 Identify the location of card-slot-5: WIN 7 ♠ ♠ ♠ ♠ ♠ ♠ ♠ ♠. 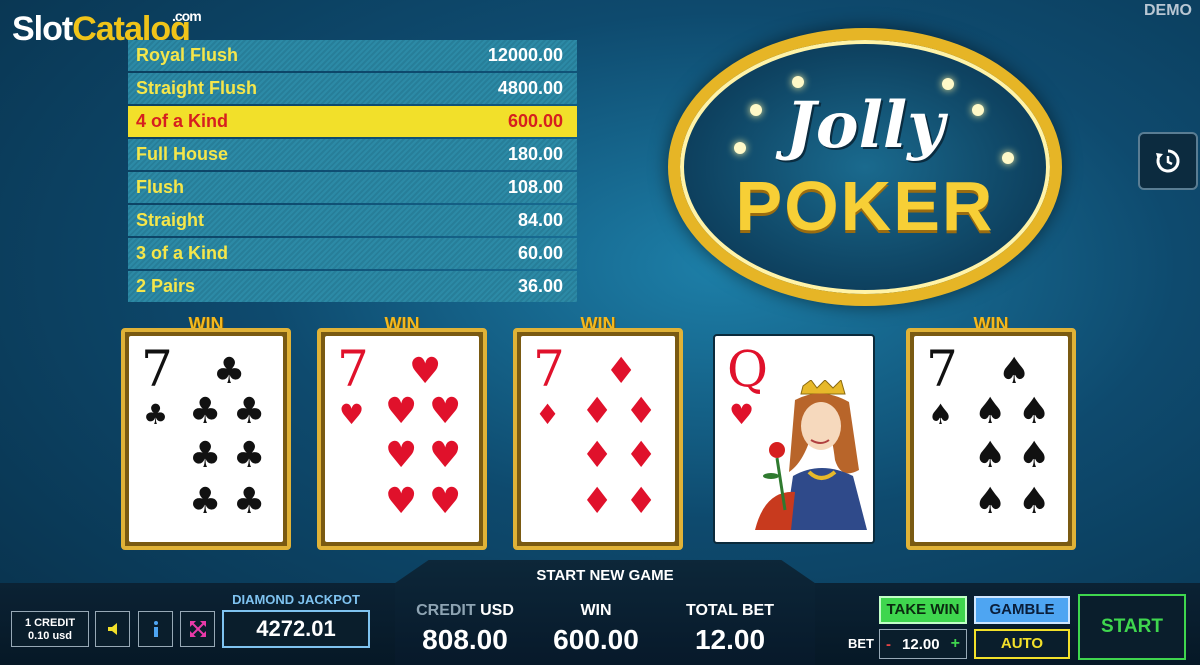
(991, 432).